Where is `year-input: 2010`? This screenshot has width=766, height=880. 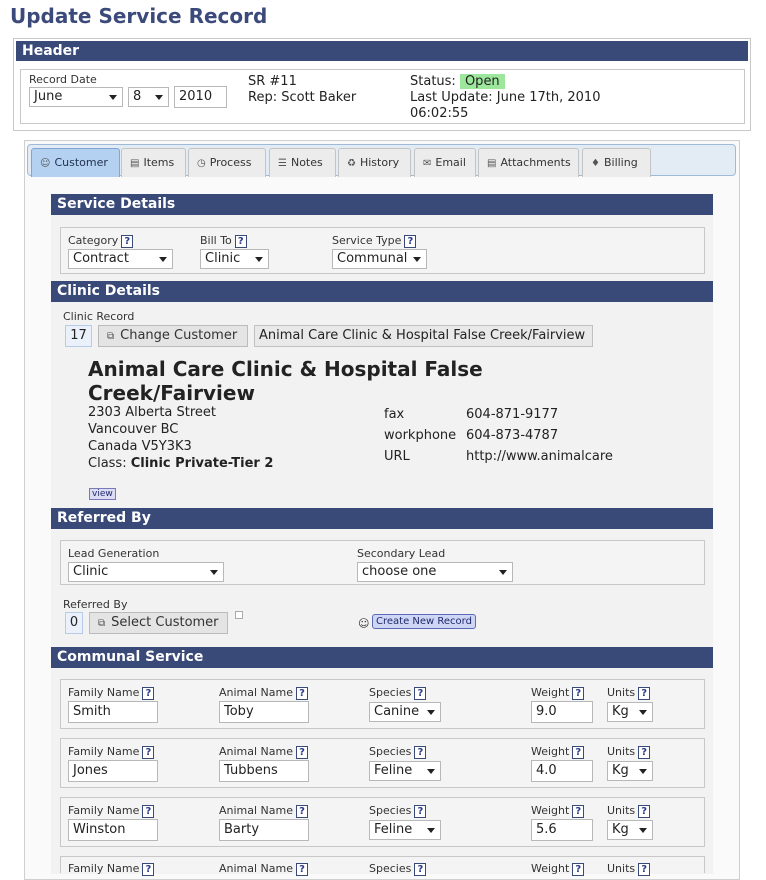
year-input: 2010 is located at coordinates (200, 97).